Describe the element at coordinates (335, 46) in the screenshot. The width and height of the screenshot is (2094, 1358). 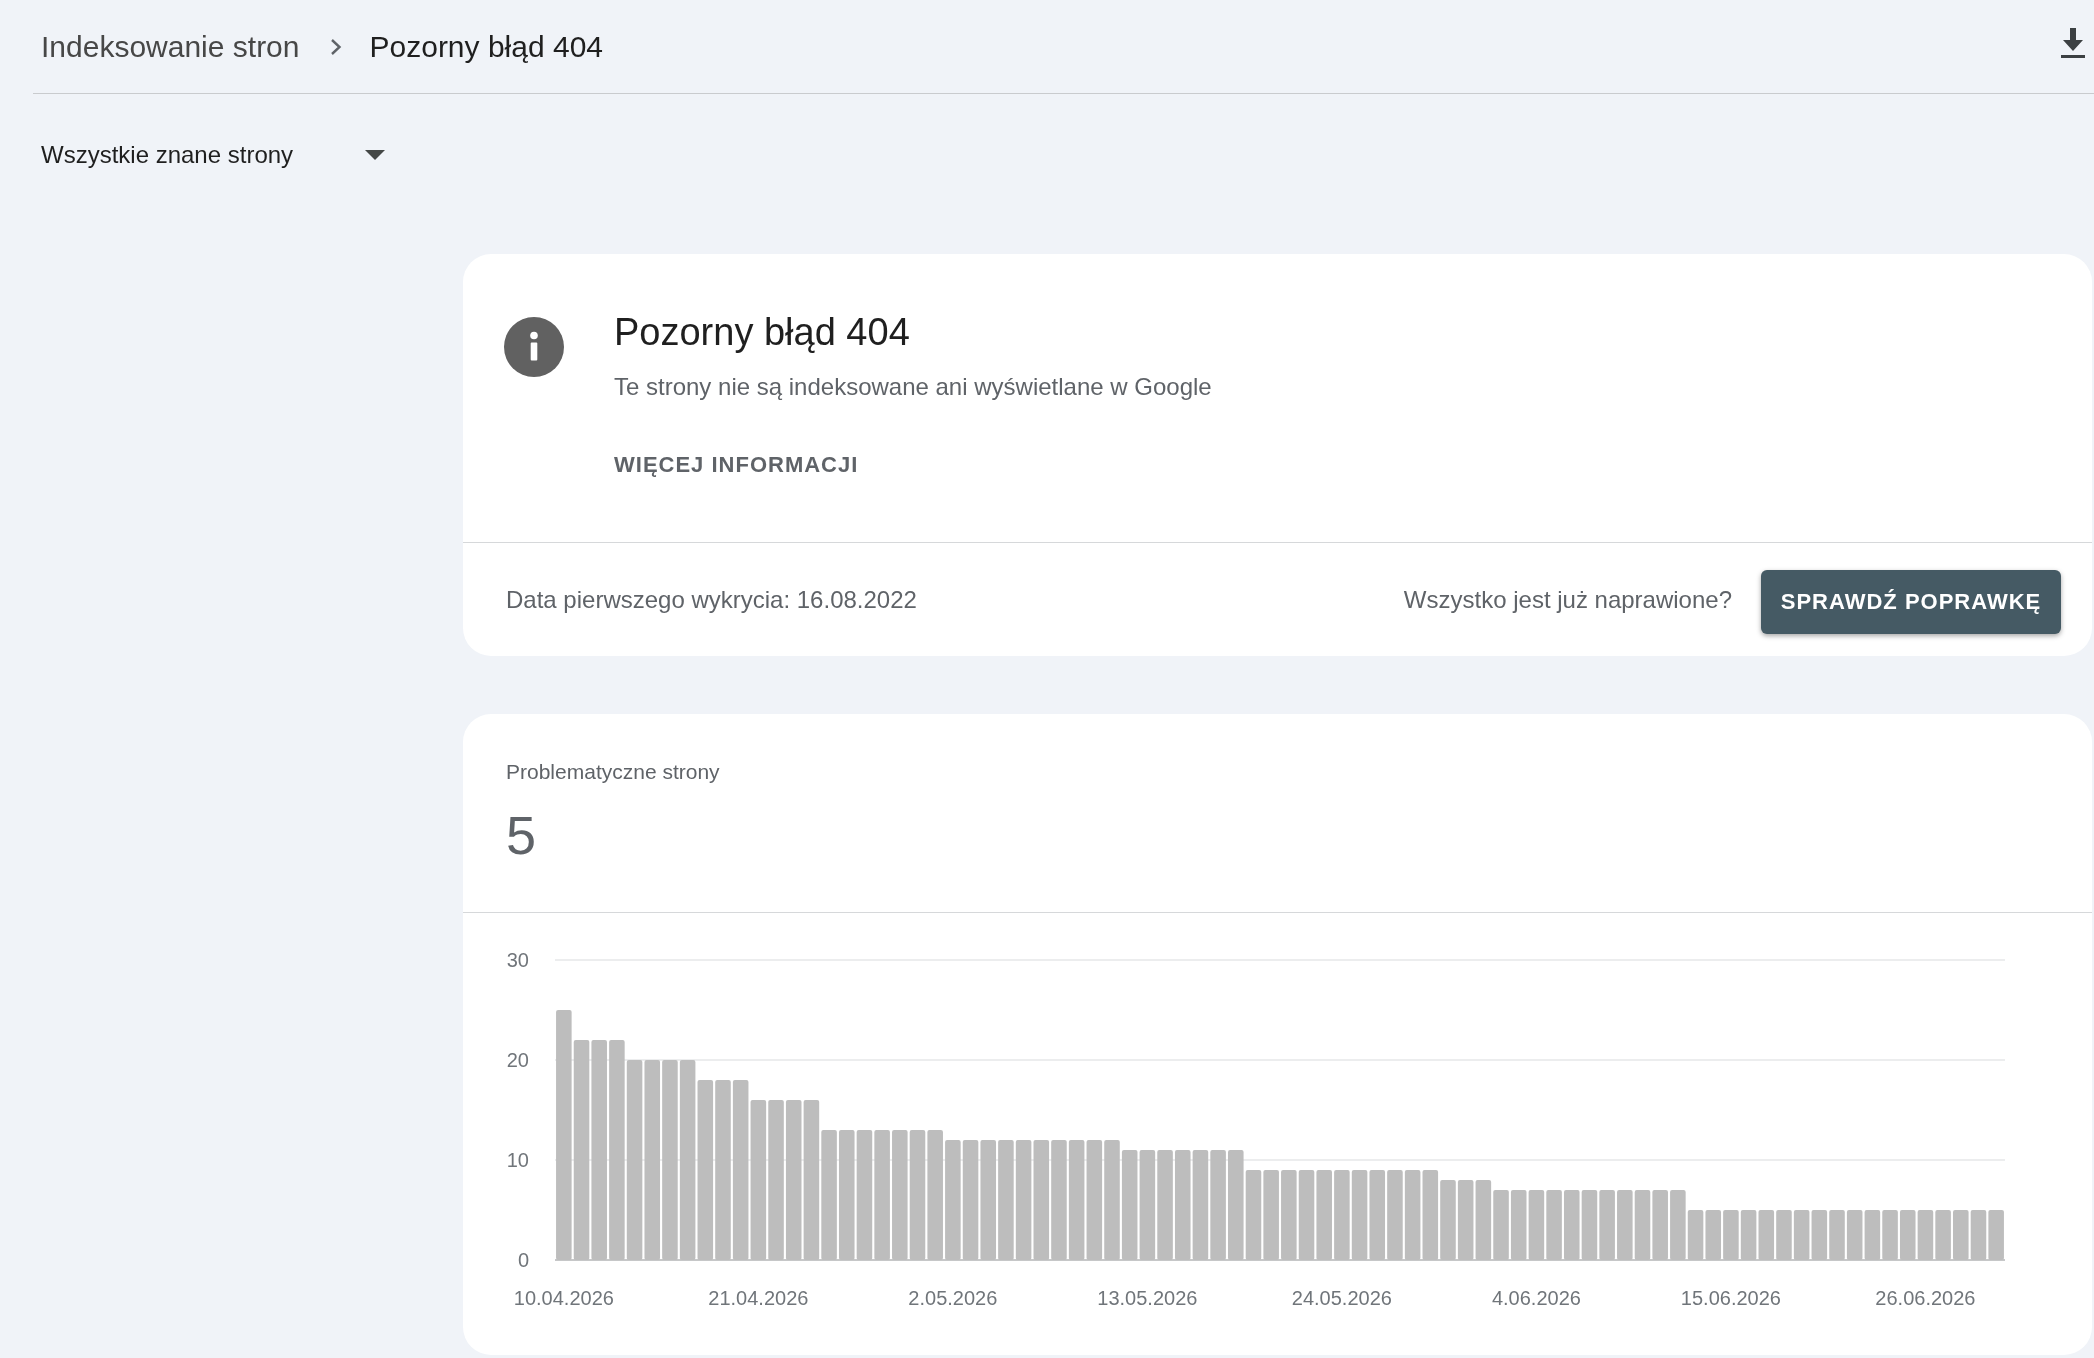
I see `chevron-right-icon` at that location.